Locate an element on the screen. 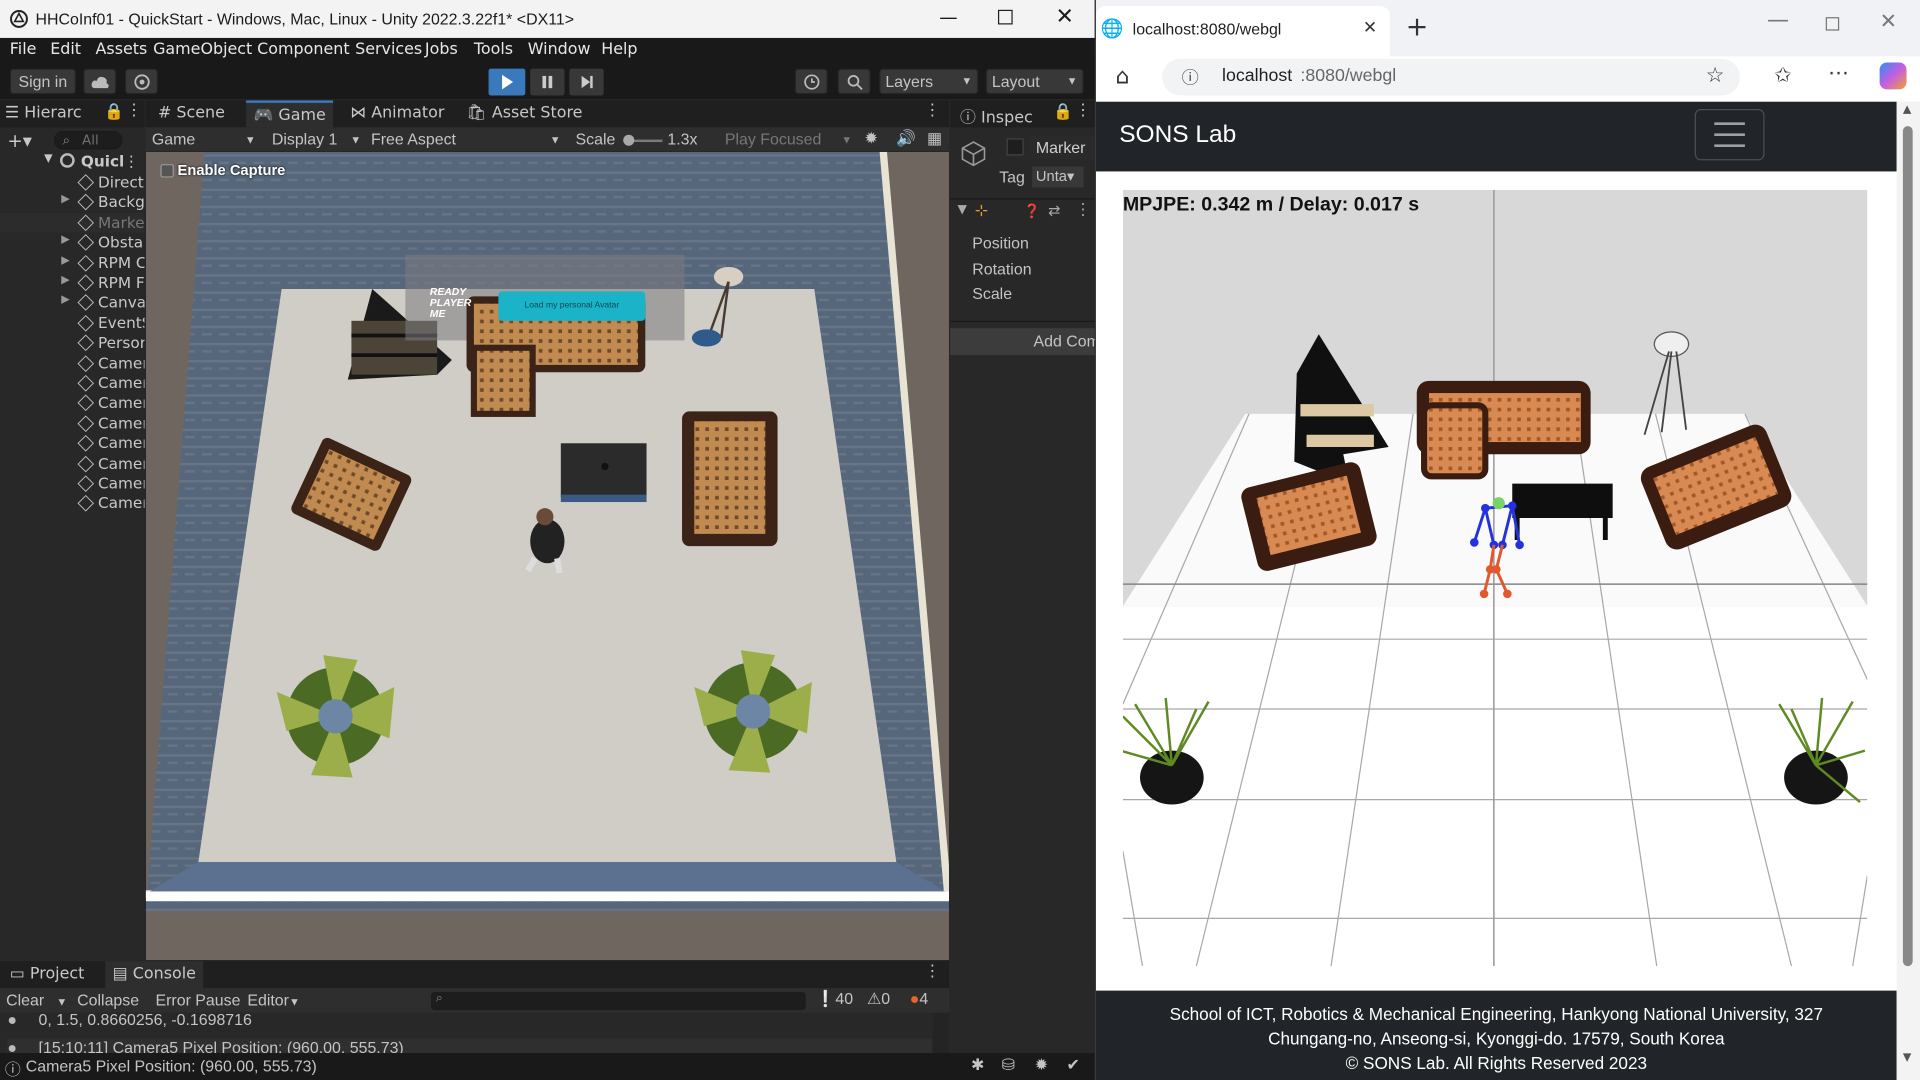 This screenshot has height=1080, width=1920. menu-file: File is located at coordinates (23, 49).